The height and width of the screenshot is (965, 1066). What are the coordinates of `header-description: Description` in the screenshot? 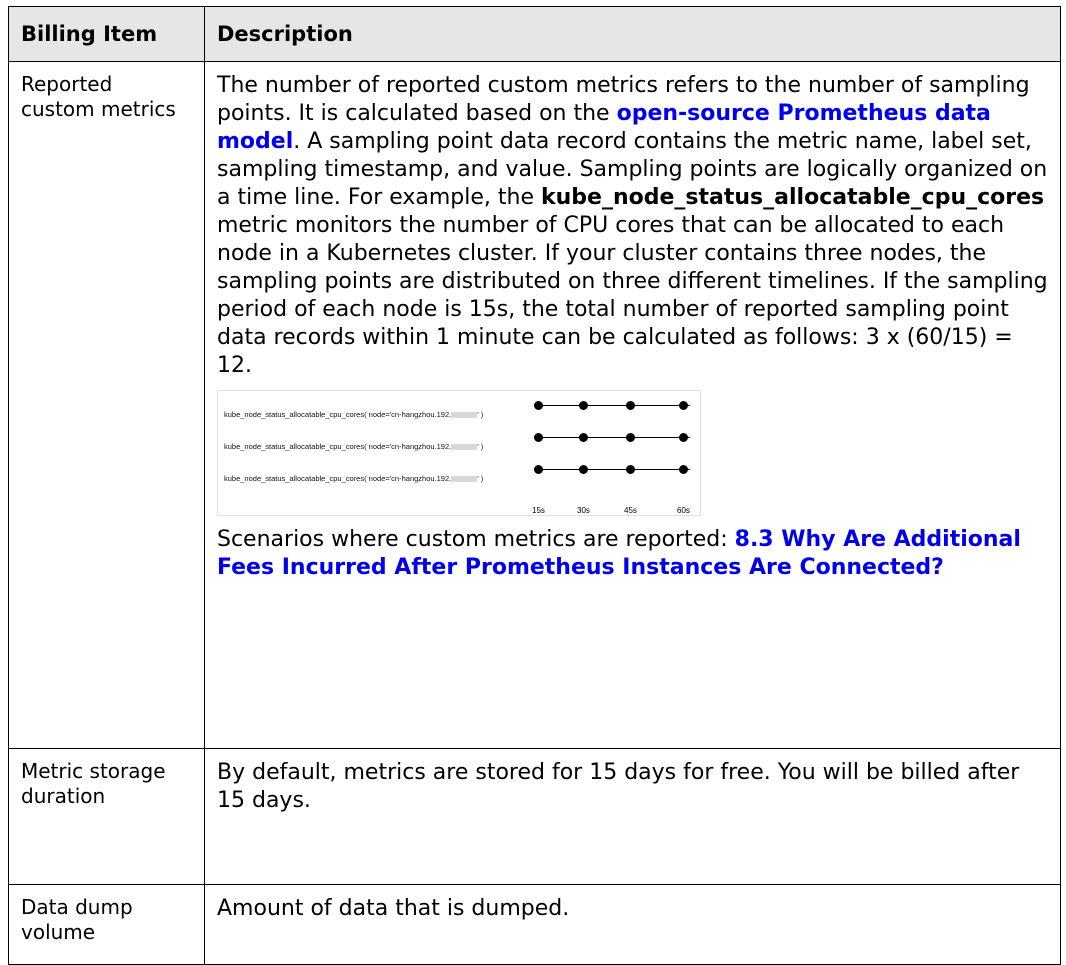 It's located at (632, 34).